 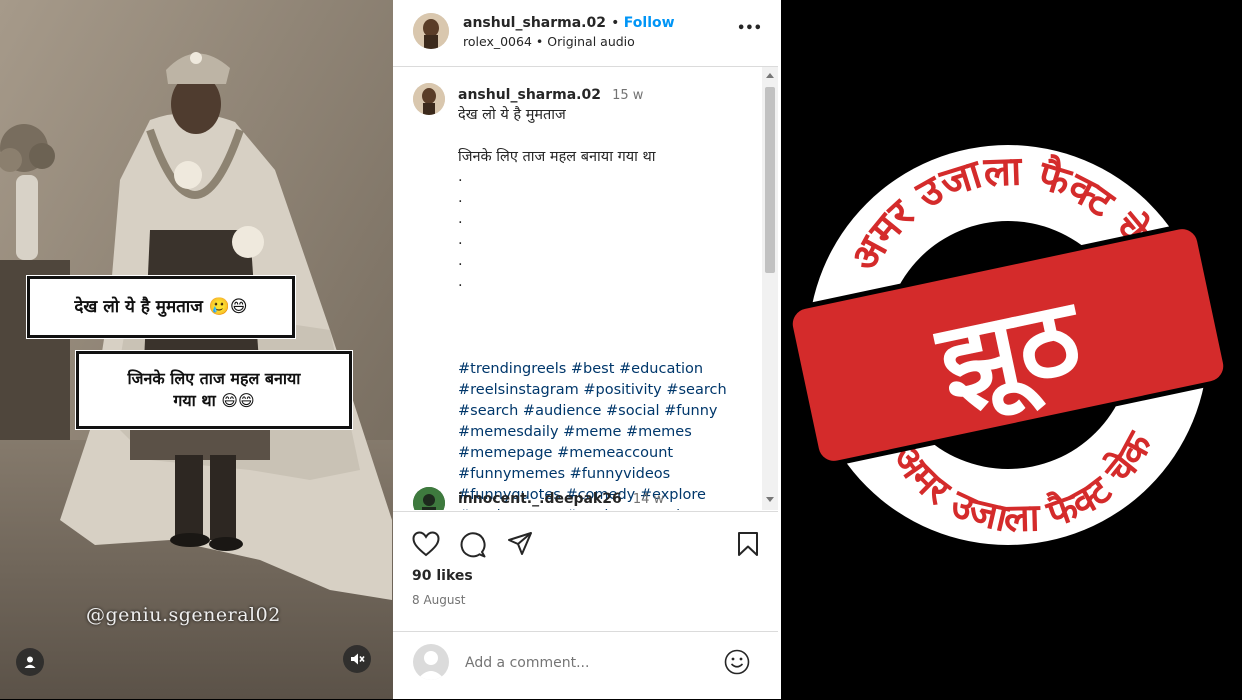 What do you see at coordinates (749, 28) in the screenshot?
I see `more-options-button: •••` at bounding box center [749, 28].